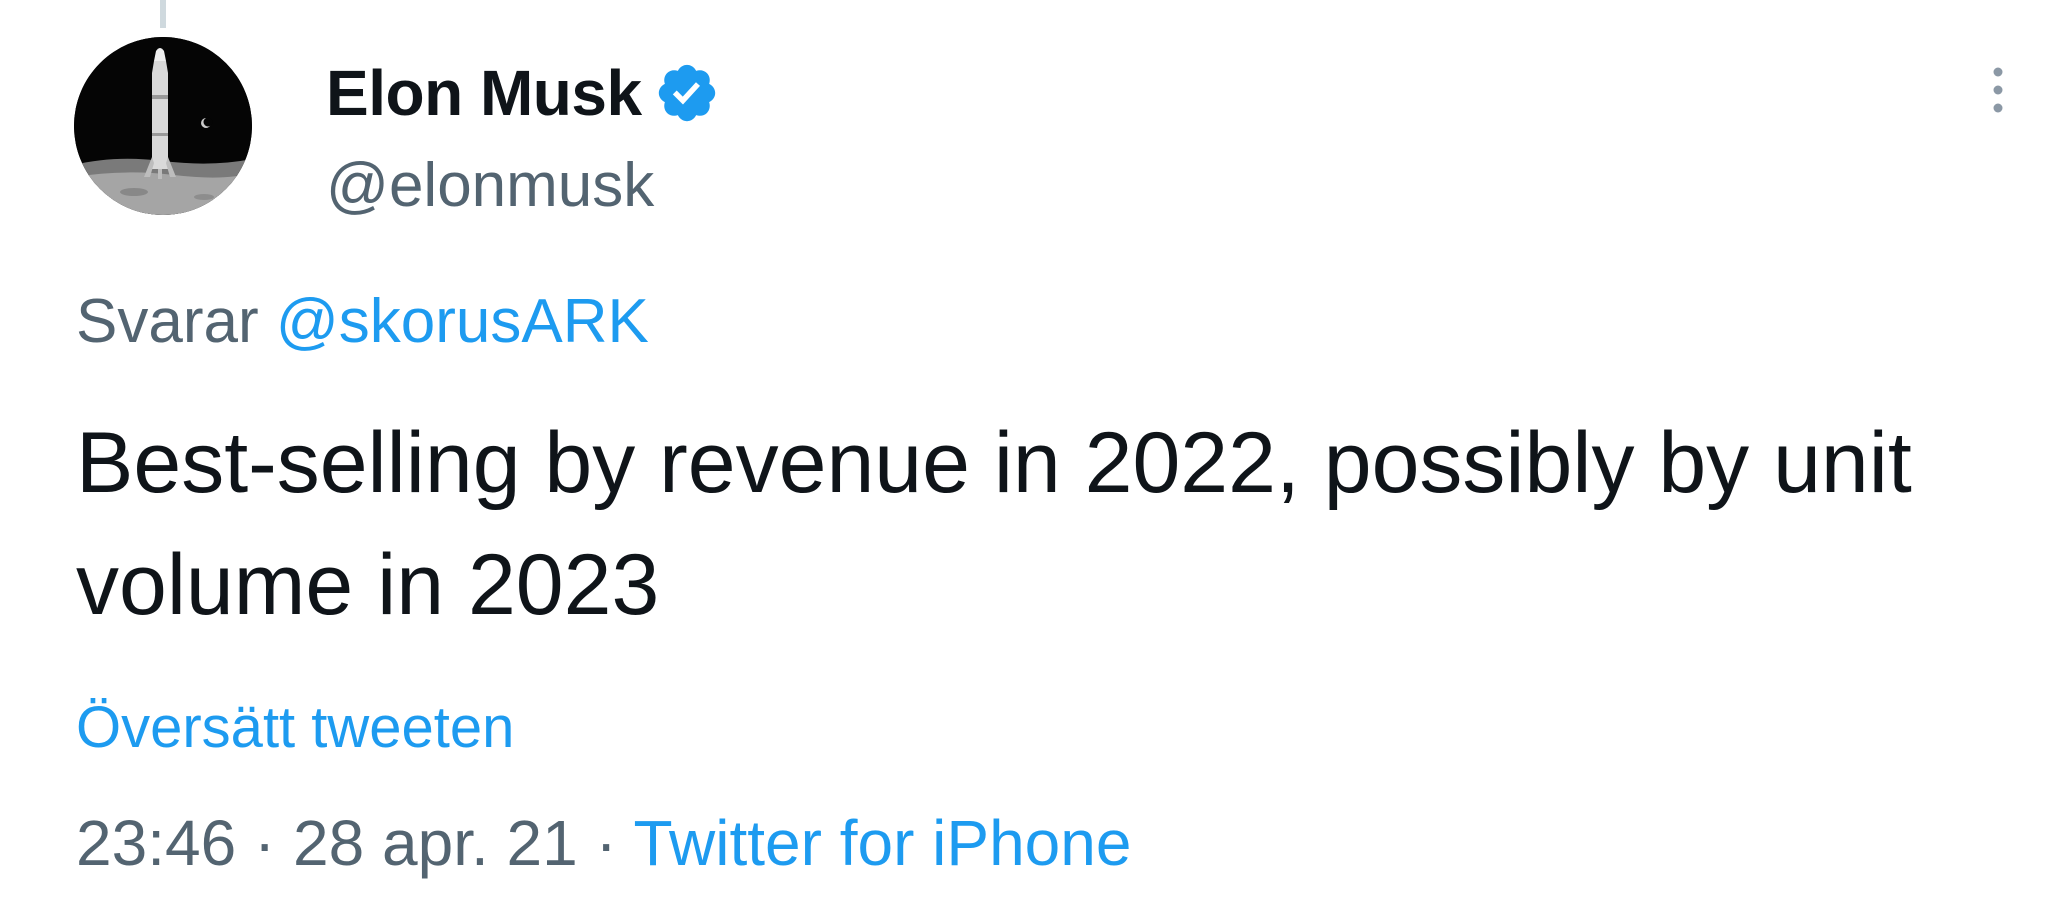 The image size is (2048, 918). Describe the element at coordinates (163, 14) in the screenshot. I see `thread-connector-line` at that location.